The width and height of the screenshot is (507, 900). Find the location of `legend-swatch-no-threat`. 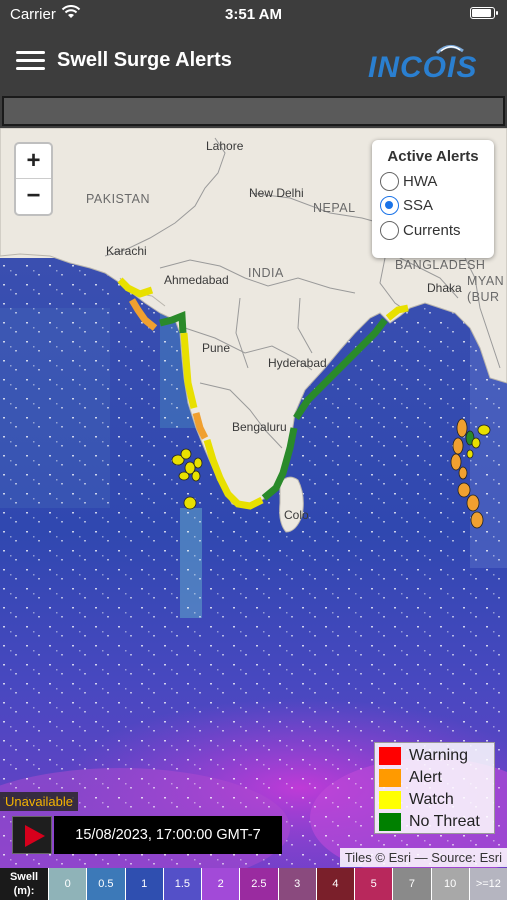

legend-swatch-no-threat is located at coordinates (390, 822).